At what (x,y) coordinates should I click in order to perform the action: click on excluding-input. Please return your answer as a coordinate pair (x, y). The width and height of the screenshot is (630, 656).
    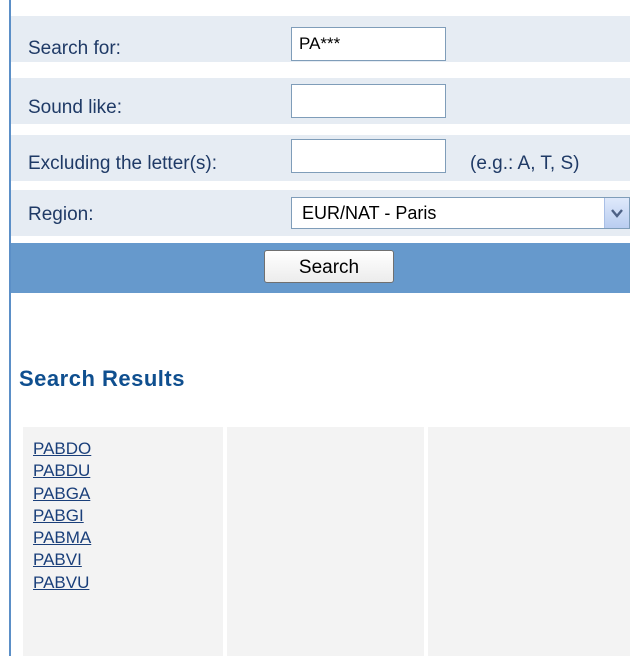
    Looking at the image, I should click on (368, 156).